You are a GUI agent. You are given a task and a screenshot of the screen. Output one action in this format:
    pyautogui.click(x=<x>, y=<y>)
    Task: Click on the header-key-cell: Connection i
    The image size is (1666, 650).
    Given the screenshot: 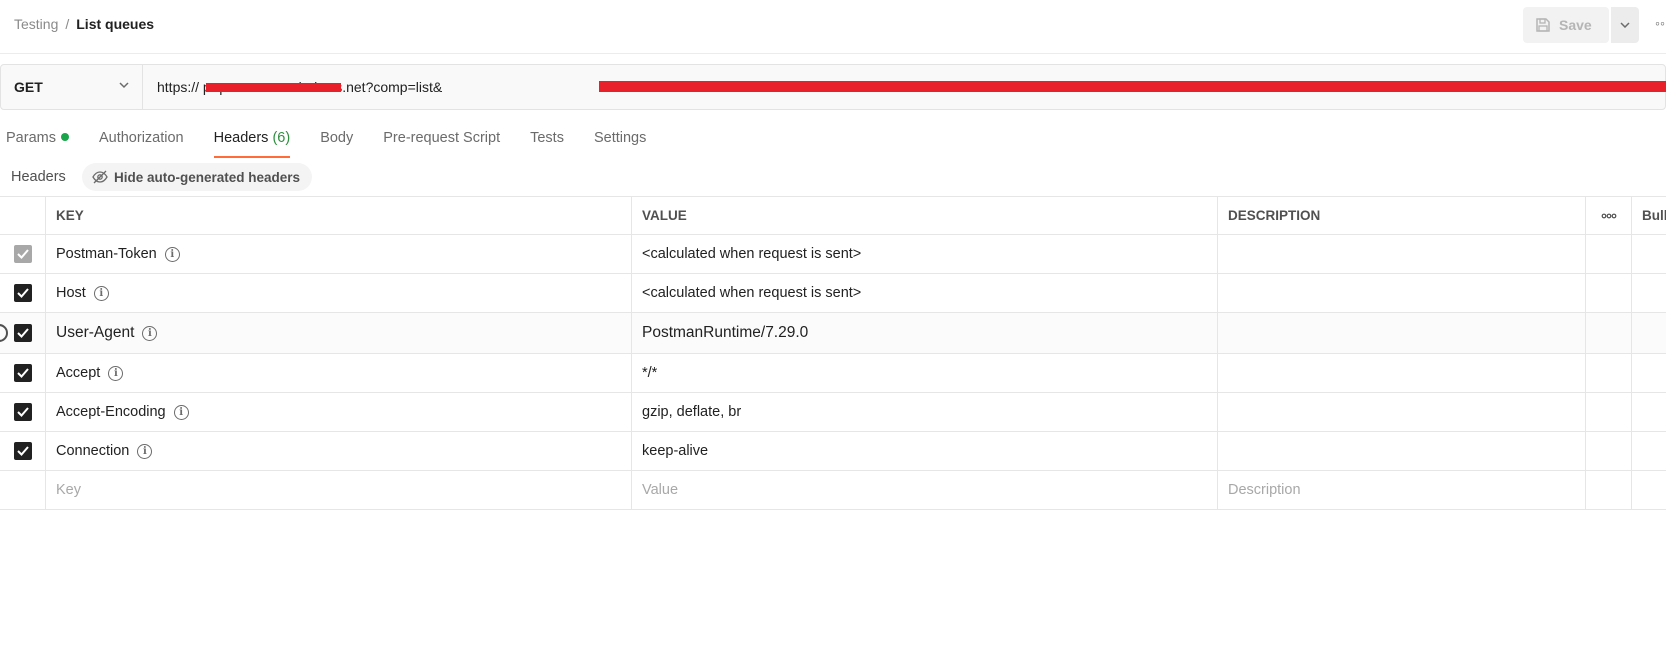 What is the action you would take?
    pyautogui.click(x=339, y=451)
    